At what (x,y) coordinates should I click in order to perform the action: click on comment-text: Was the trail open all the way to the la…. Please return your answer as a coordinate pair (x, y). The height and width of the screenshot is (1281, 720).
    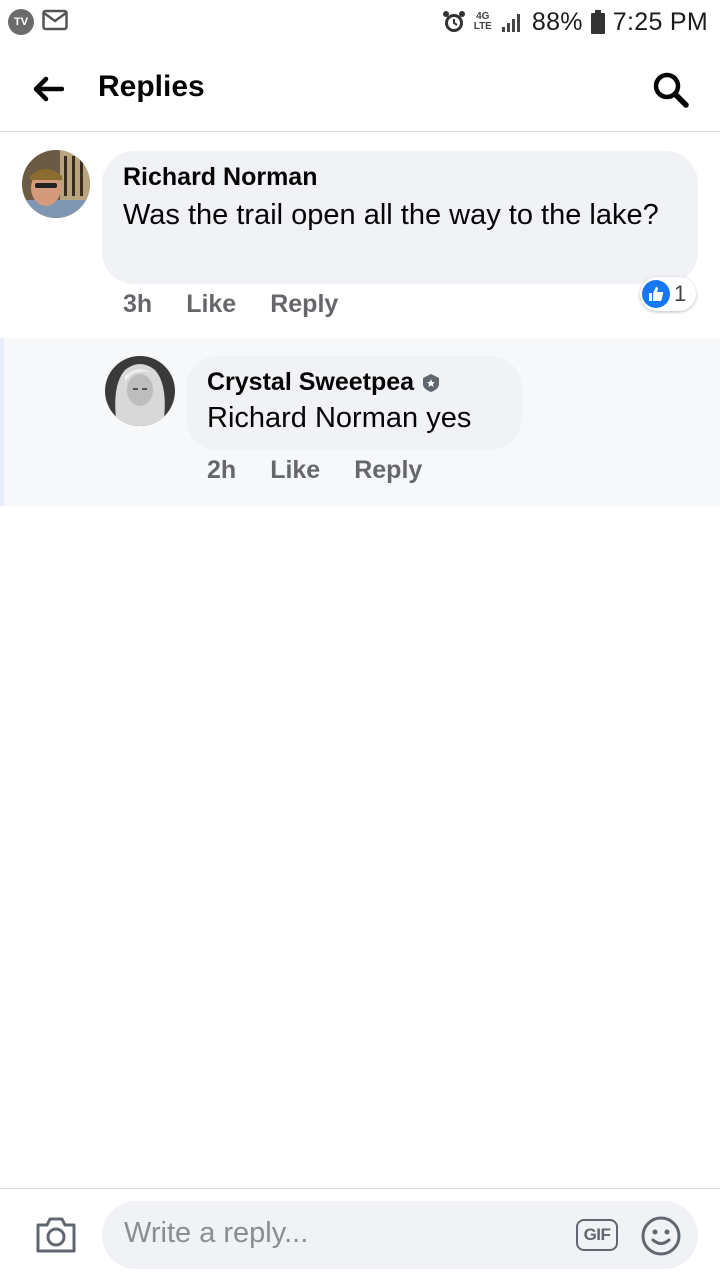
    Looking at the image, I should click on (391, 215).